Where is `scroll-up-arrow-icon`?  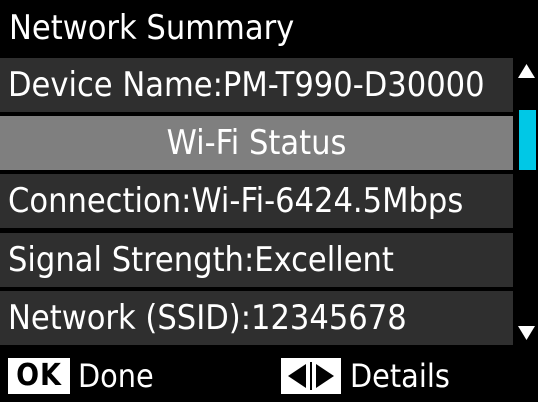 scroll-up-arrow-icon is located at coordinates (526, 70).